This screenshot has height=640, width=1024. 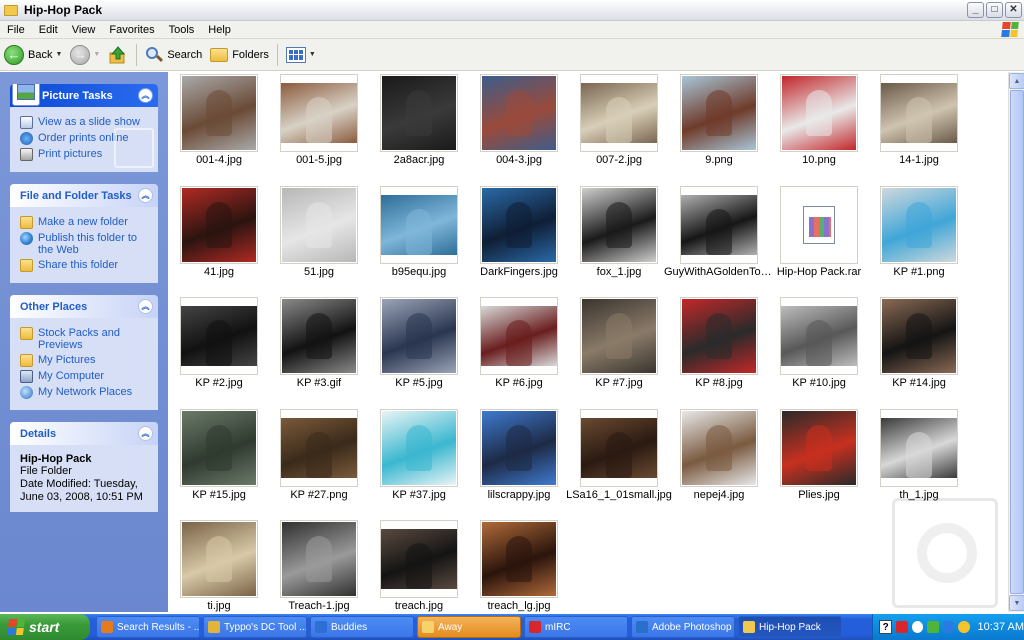 I want to click on file-thumbnail: b95equ.jpg, so click(x=418, y=238).